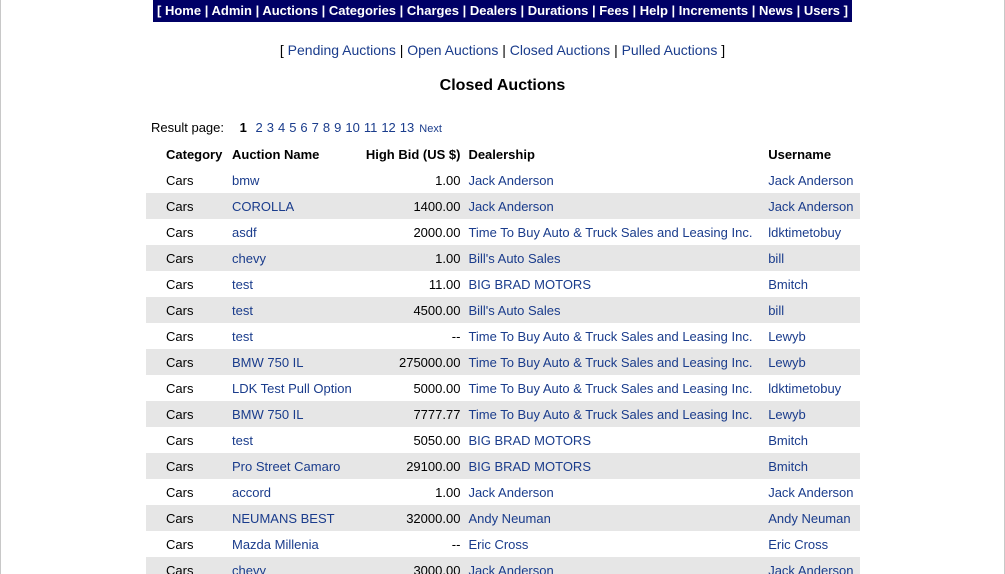 Image resolution: width=1005 pixels, height=574 pixels. Describe the element at coordinates (388, 127) in the screenshot. I see `pager-page-link: 12` at that location.